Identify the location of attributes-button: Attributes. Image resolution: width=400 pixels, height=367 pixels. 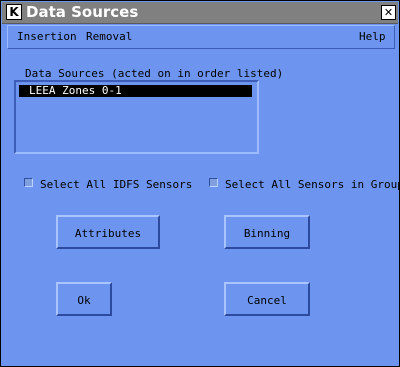
(108, 232).